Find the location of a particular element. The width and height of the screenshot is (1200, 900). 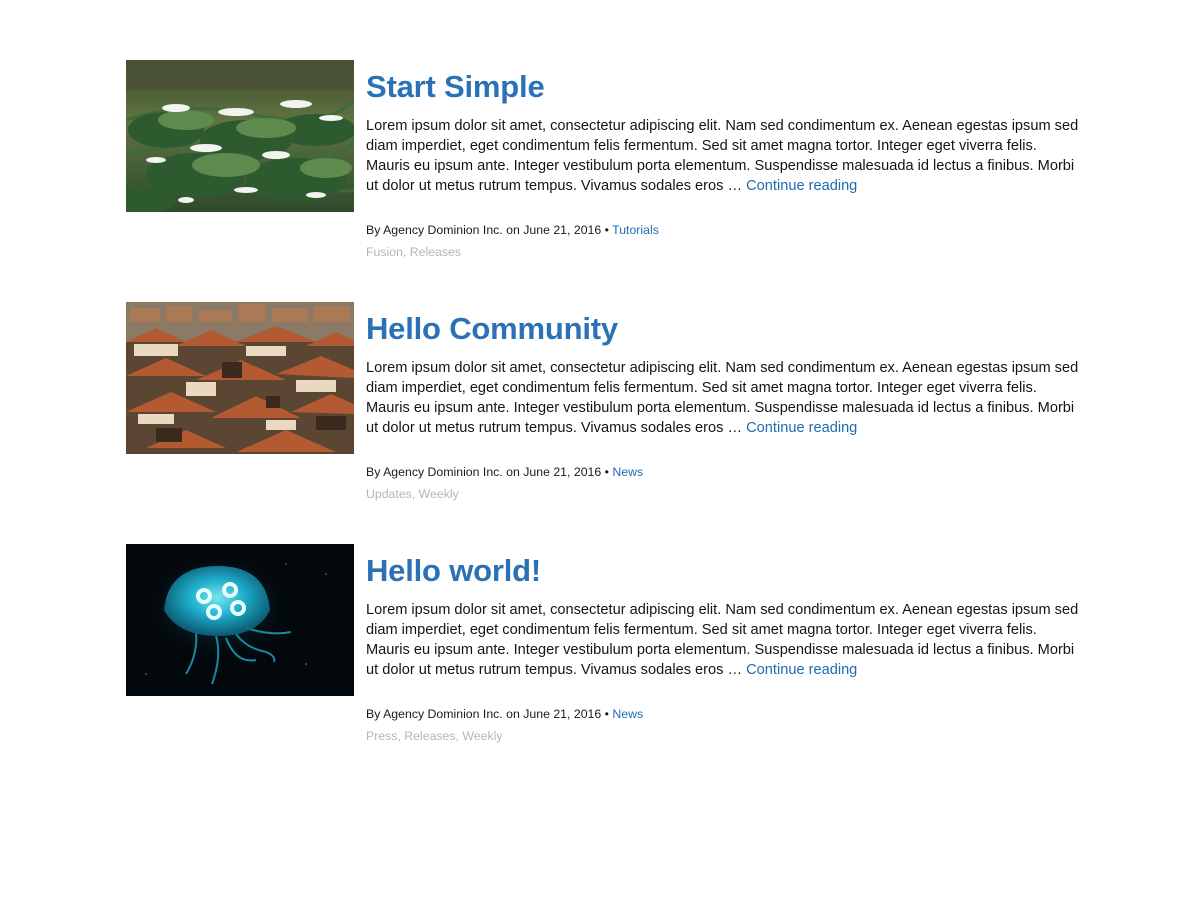

tag-link: Updates is located at coordinates (389, 494).